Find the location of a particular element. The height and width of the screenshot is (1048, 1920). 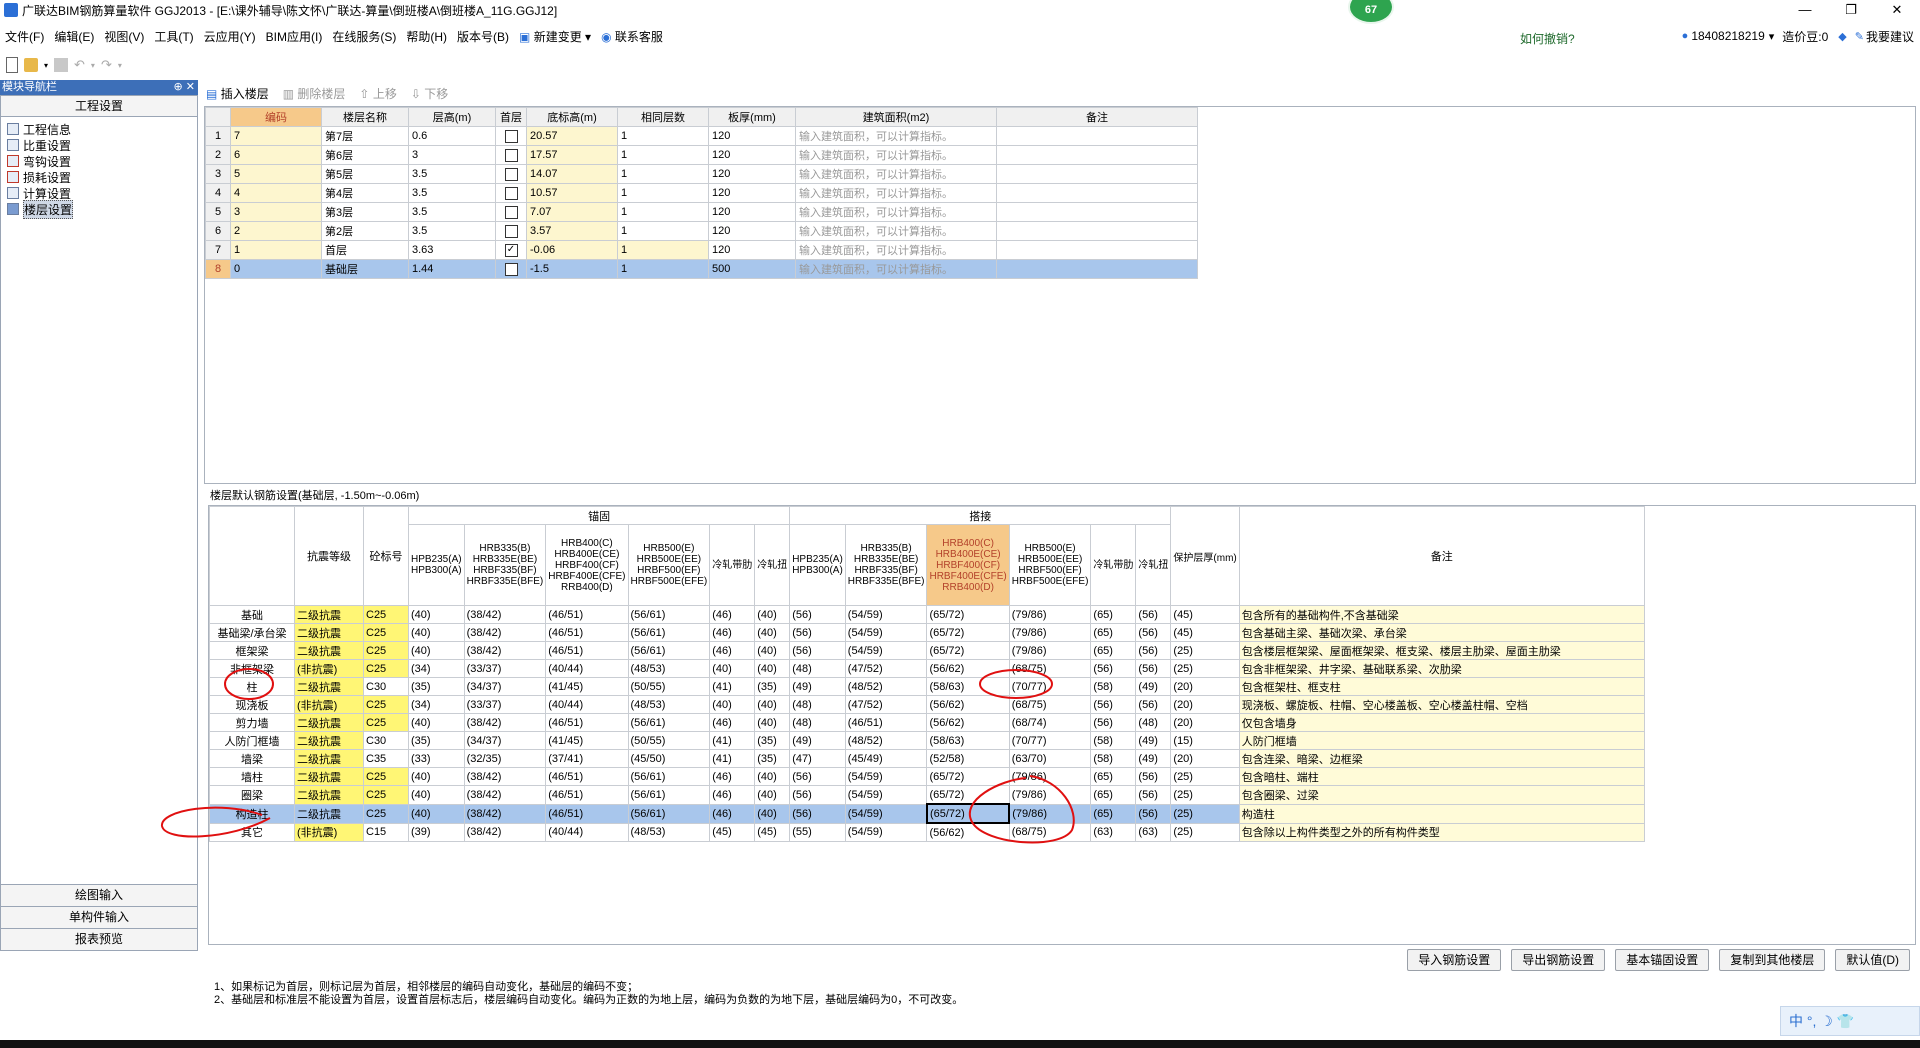

move-up-button: ⇧ 上移 is located at coordinates (377, 93).